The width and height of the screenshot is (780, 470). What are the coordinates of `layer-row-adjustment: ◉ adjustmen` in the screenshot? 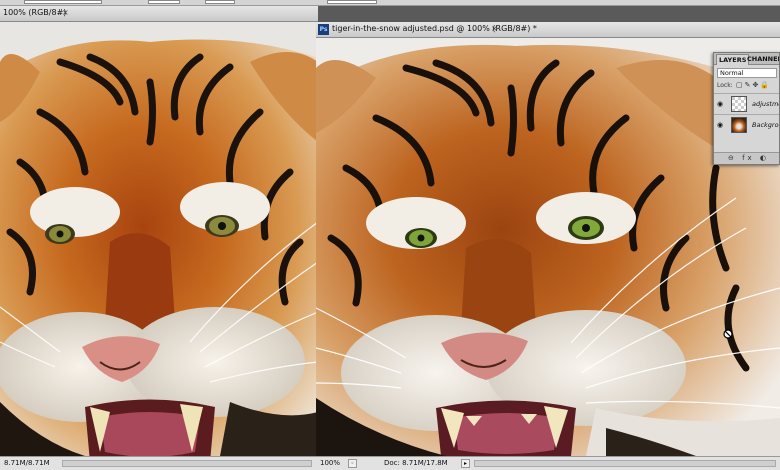 It's located at (746, 103).